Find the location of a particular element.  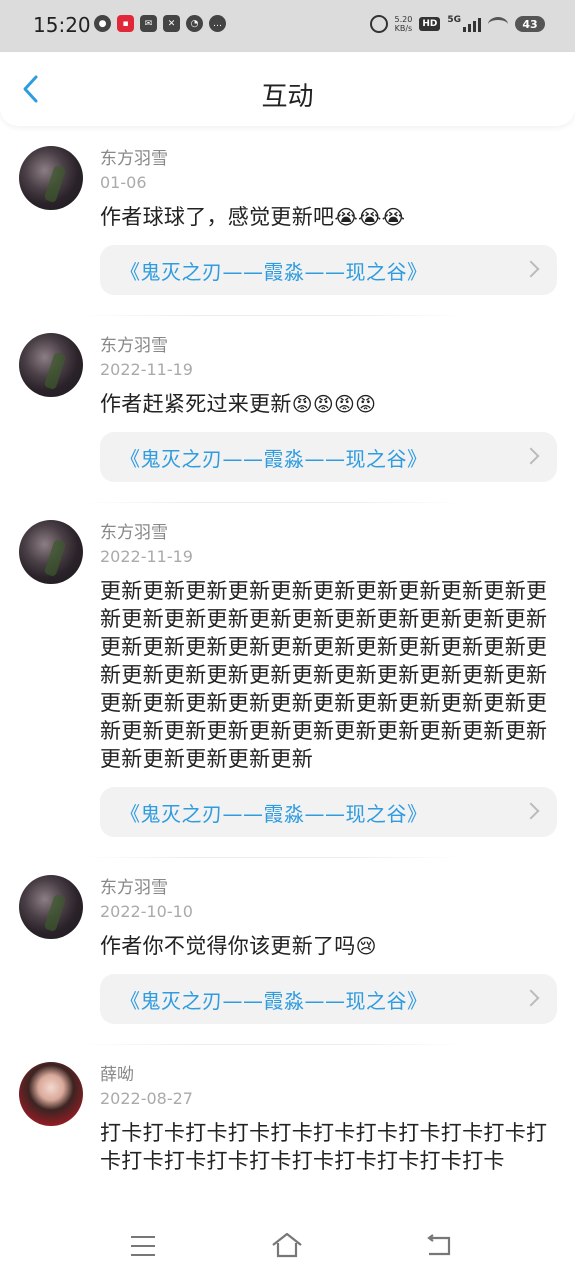

comment-text: 作者赶紧死过来更新😡😡😡😡 is located at coordinates (328, 404).